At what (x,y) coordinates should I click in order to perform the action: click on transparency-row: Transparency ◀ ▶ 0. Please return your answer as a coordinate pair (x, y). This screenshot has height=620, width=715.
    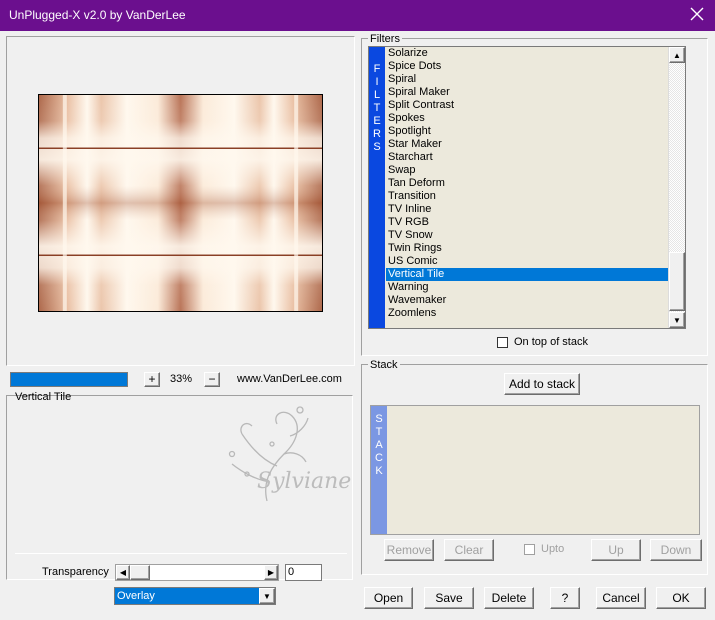
    Looking at the image, I should click on (180, 572).